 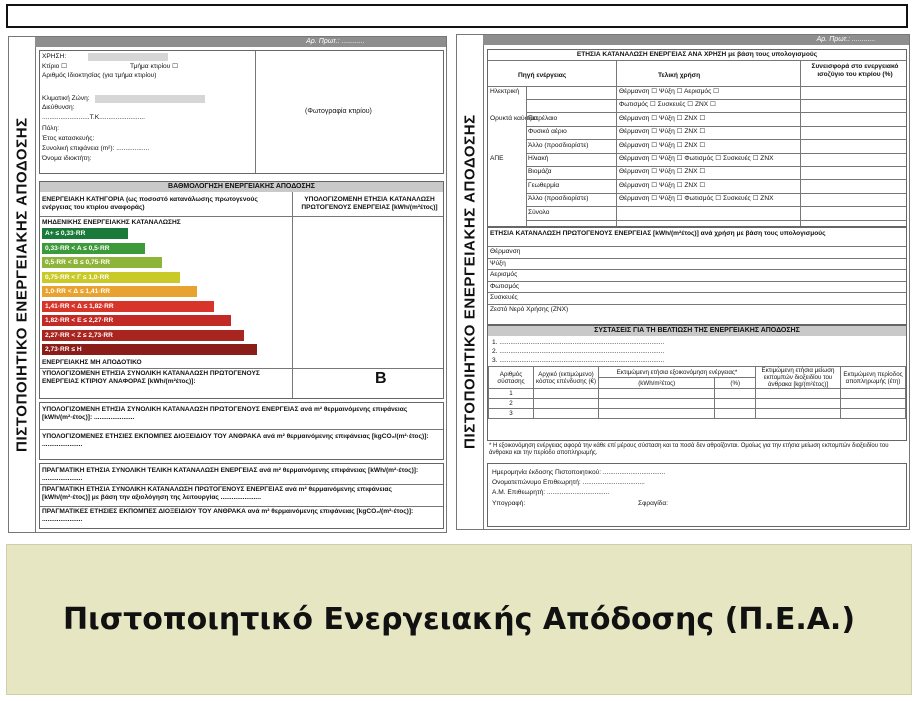 What do you see at coordinates (119, 291) in the screenshot?
I see `energy-class-bar: 1,0·RR < Δ ≤ 1,41·RR` at bounding box center [119, 291].